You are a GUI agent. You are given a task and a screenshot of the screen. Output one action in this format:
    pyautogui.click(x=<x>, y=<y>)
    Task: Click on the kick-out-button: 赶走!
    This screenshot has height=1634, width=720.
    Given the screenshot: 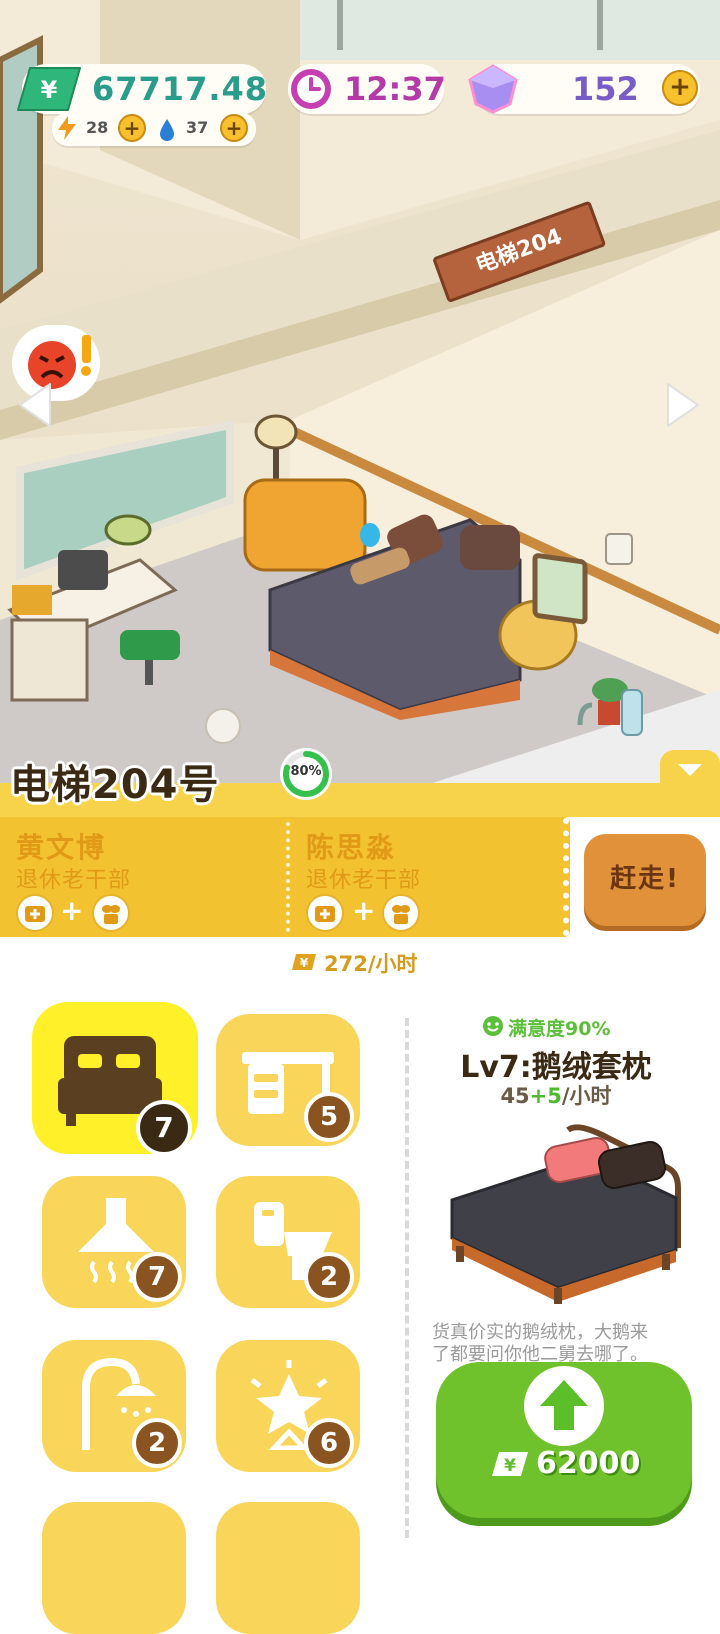 What is the action you would take?
    pyautogui.click(x=645, y=880)
    